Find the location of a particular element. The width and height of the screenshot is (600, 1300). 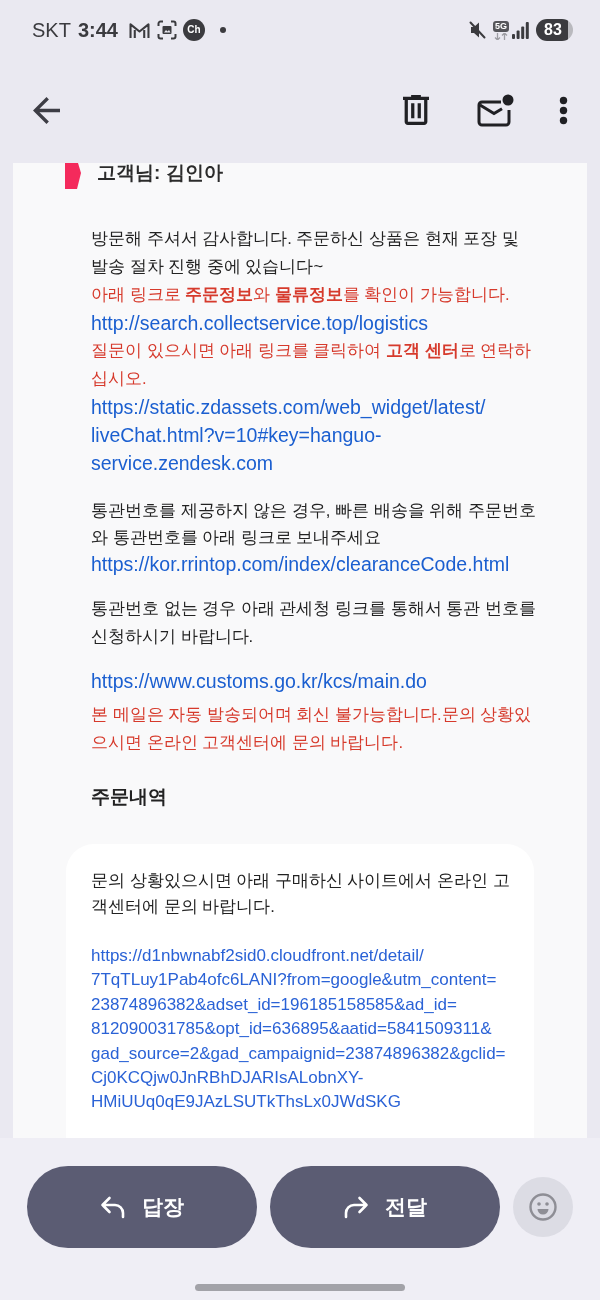

section-heading: 주문내역 is located at coordinates (129, 797).